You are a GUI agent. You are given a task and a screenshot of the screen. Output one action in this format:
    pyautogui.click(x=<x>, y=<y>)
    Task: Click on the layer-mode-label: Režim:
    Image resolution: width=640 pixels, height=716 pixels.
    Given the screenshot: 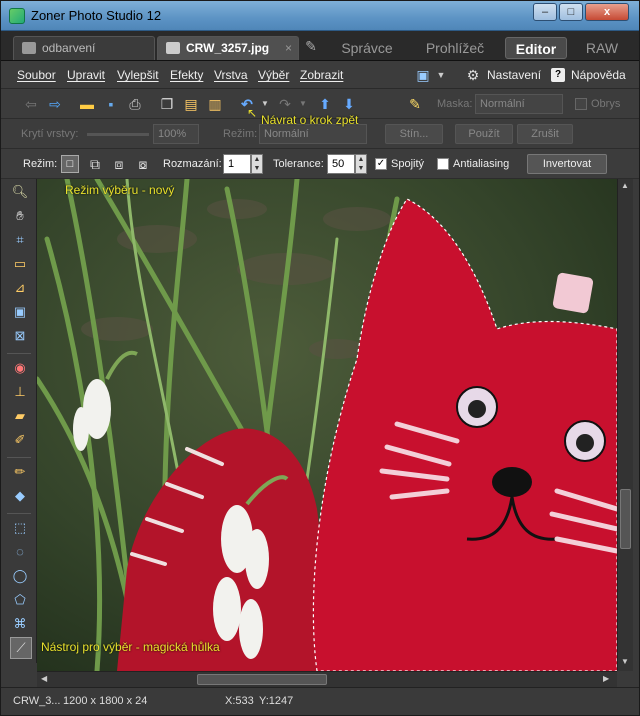 What is the action you would take?
    pyautogui.click(x=240, y=134)
    